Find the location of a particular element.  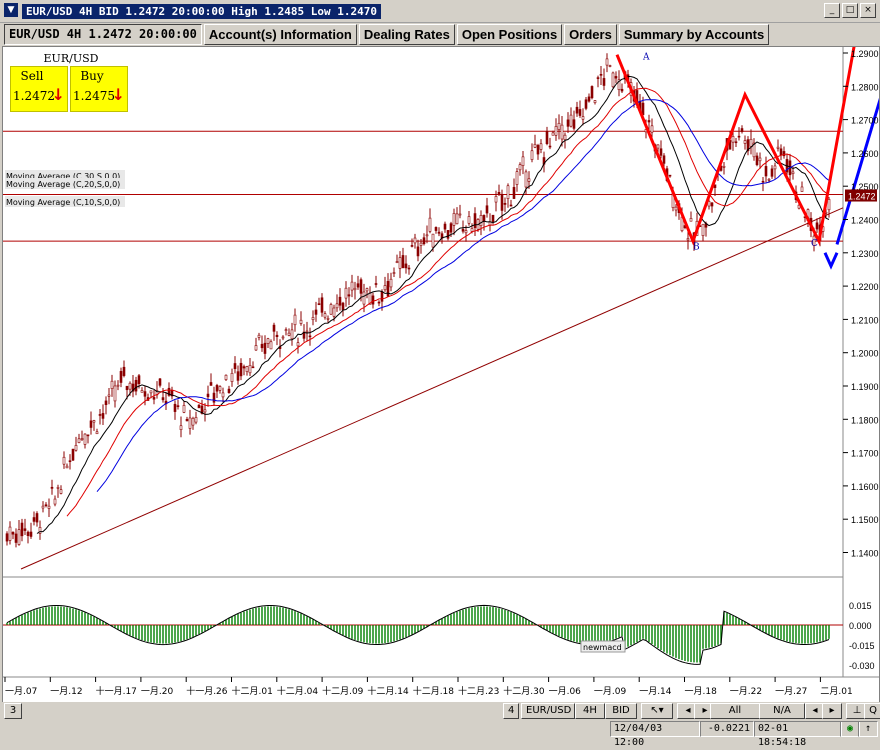

price-tick-label: 1.2600 is located at coordinates (865, 154).